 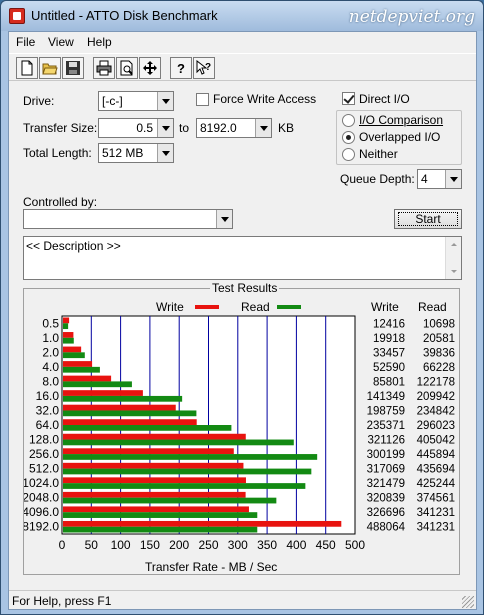 I want to click on io-comparison-radio, so click(x=348, y=120).